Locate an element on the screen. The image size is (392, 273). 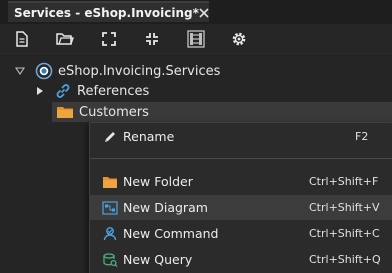
diagram-icon is located at coordinates (110, 208).